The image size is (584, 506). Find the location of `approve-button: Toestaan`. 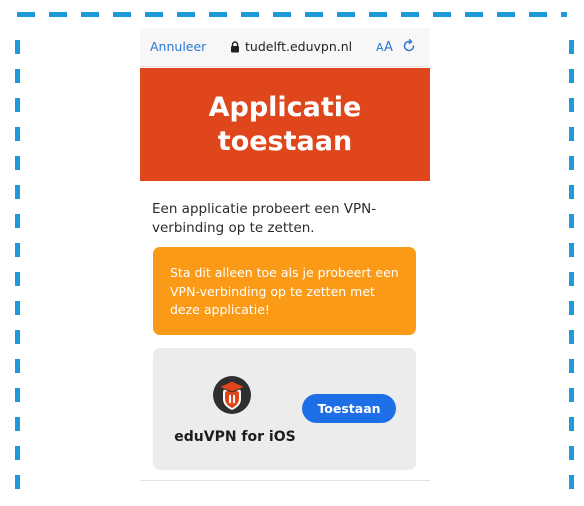

approve-button: Toestaan is located at coordinates (349, 408).